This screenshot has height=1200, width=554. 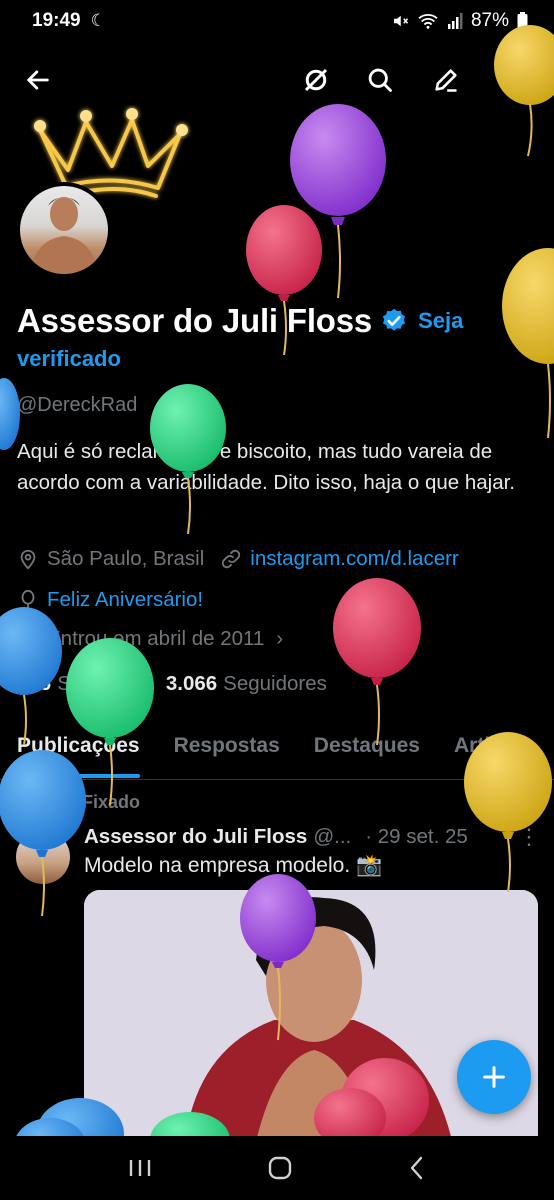 I want to click on chevron-right-icon: ›, so click(x=280, y=638).